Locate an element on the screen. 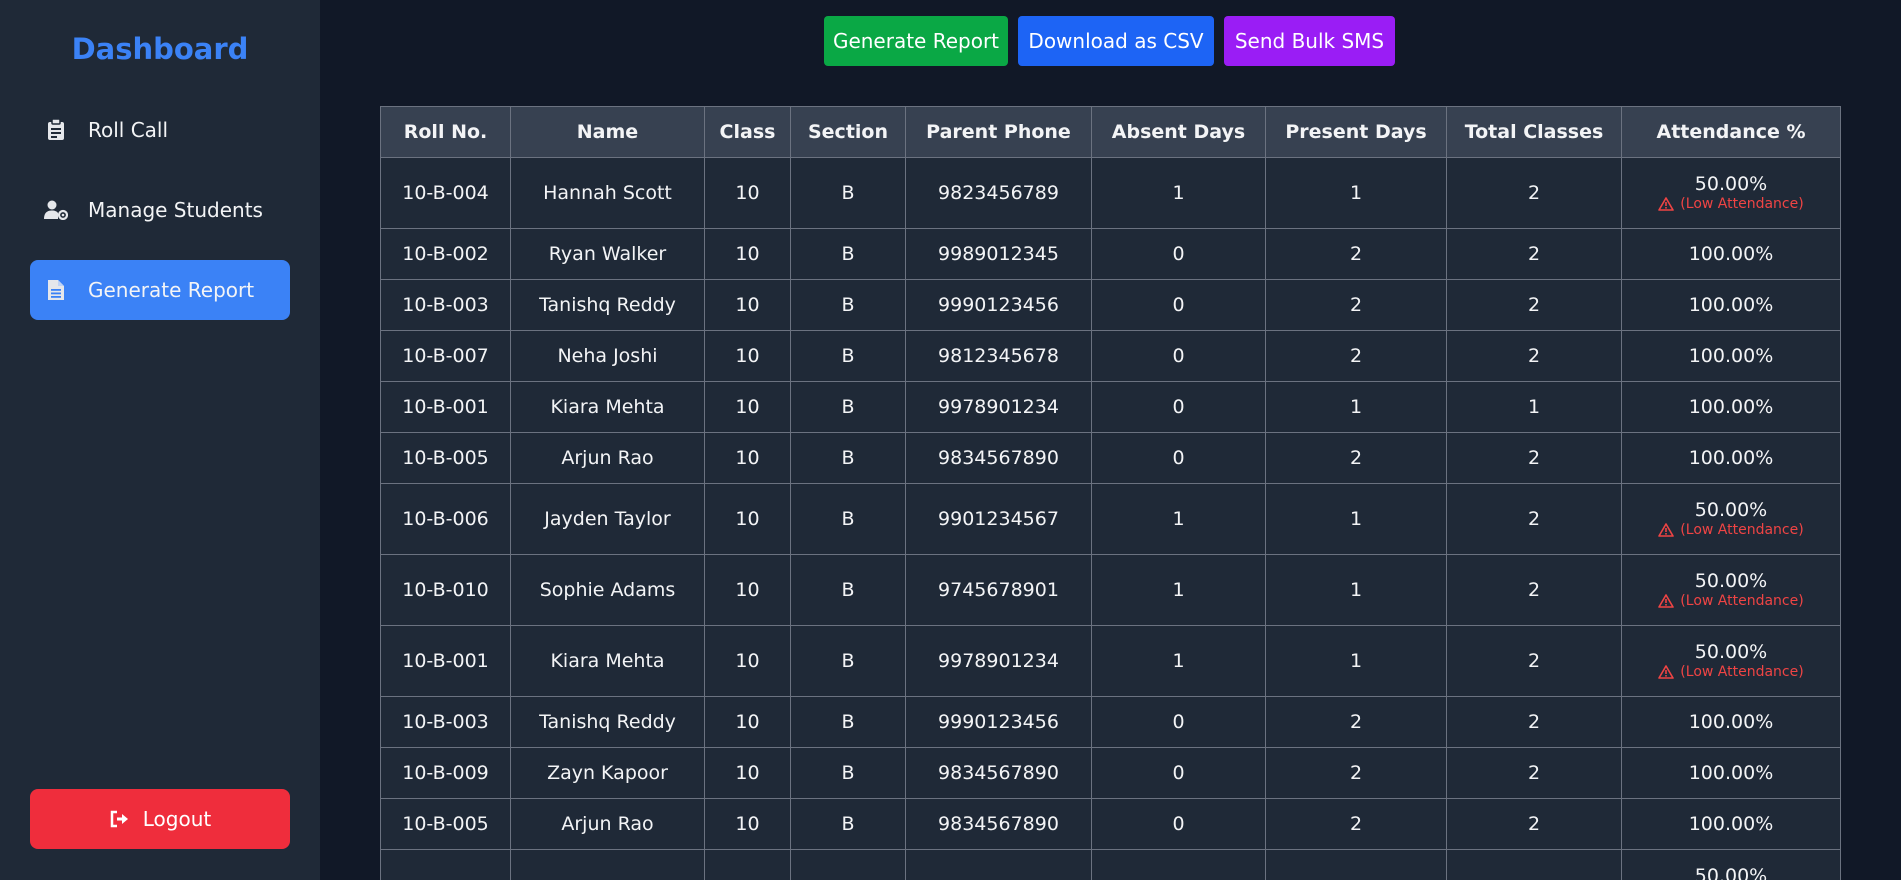 The height and width of the screenshot is (880, 1901). table-row: 10-B-005 Arjun Rao 10 B 9834567890 0 2 2 100.00% is located at coordinates (1110, 458).